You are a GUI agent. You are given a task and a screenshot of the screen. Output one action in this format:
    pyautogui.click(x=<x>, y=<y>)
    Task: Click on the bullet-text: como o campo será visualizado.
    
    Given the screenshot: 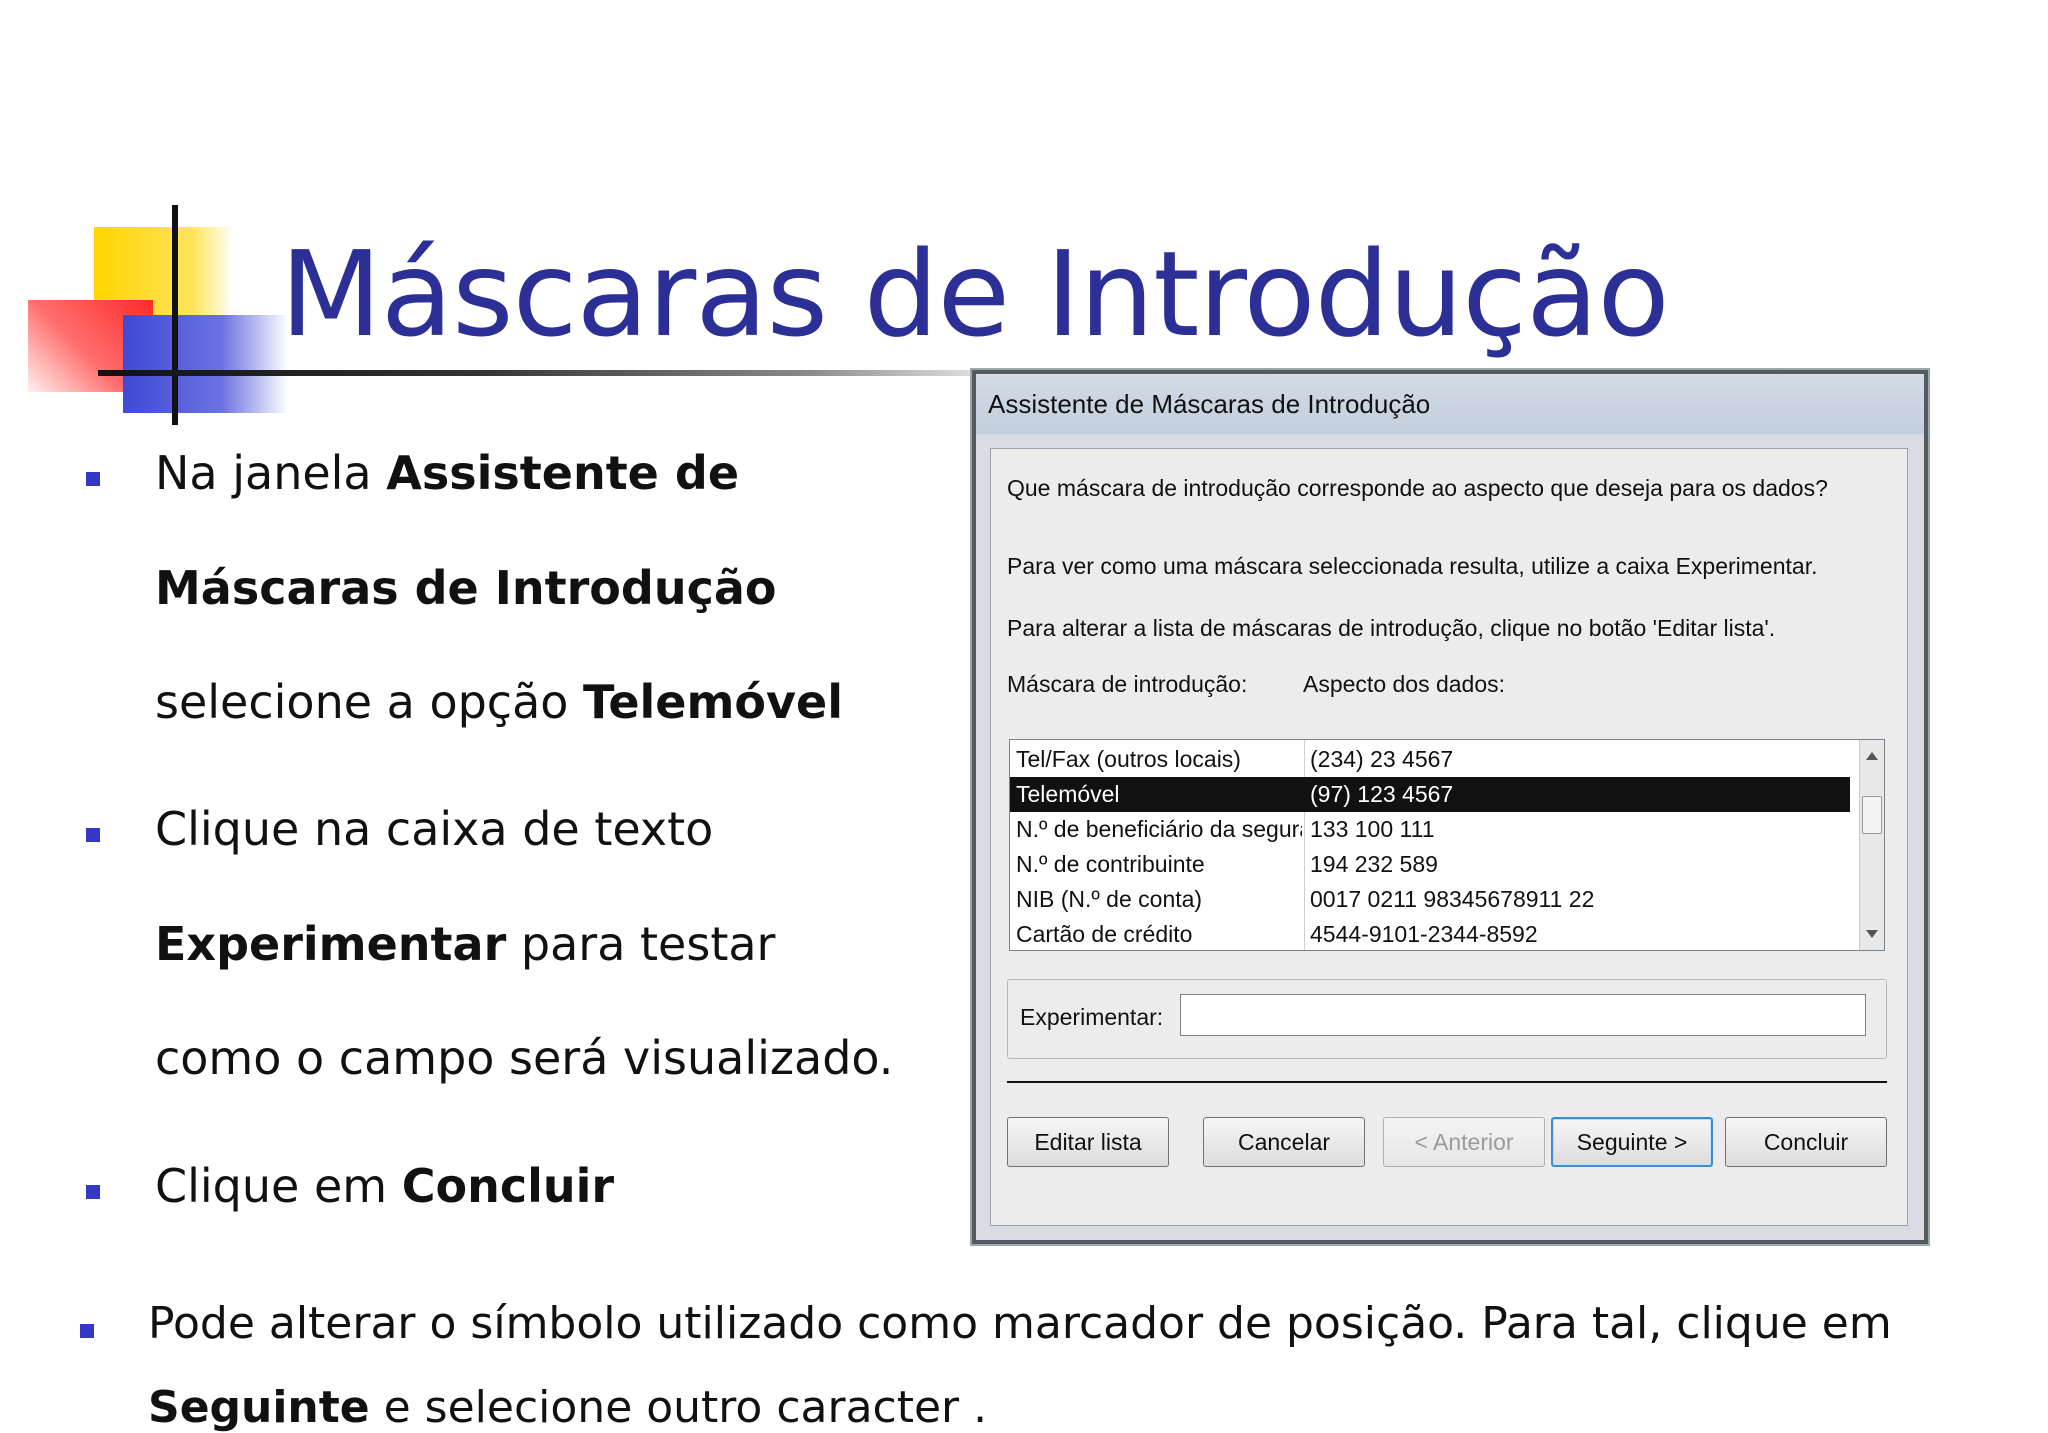 What is the action you would take?
    pyautogui.click(x=524, y=1058)
    